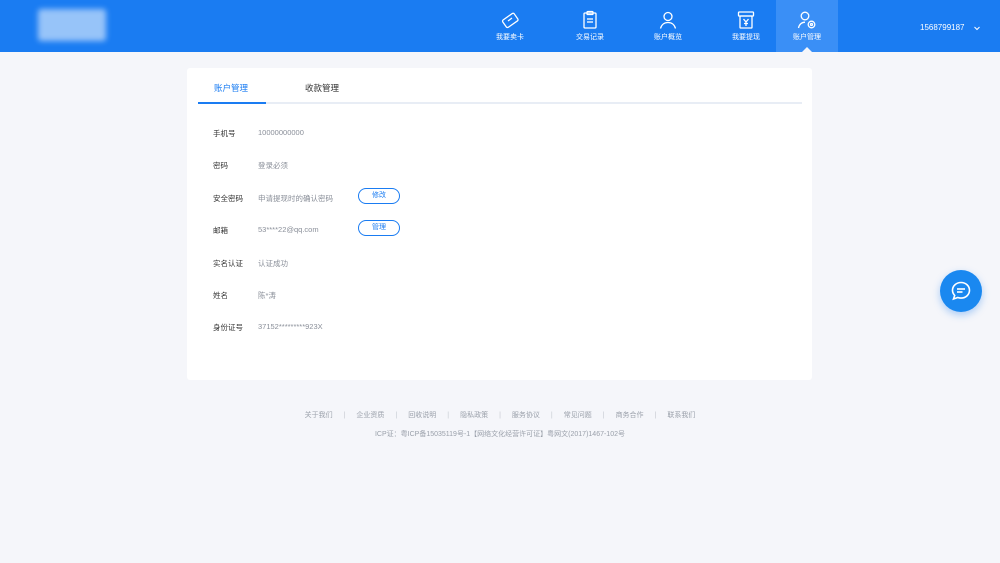 The width and height of the screenshot is (1000, 563). Describe the element at coordinates (319, 415) in the screenshot. I see `footer-link-about: 关于我们` at that location.